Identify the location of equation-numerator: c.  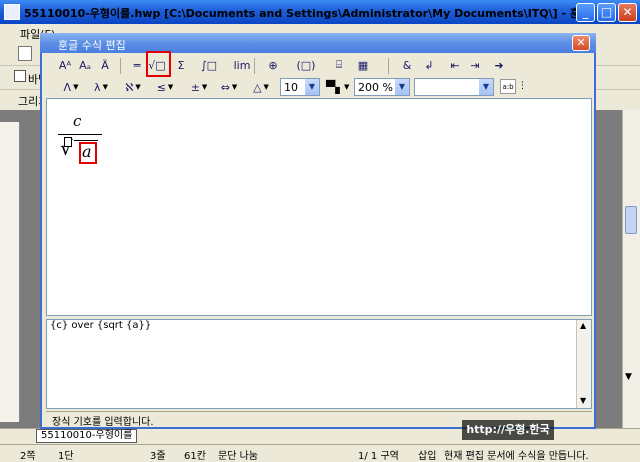
(77, 121).